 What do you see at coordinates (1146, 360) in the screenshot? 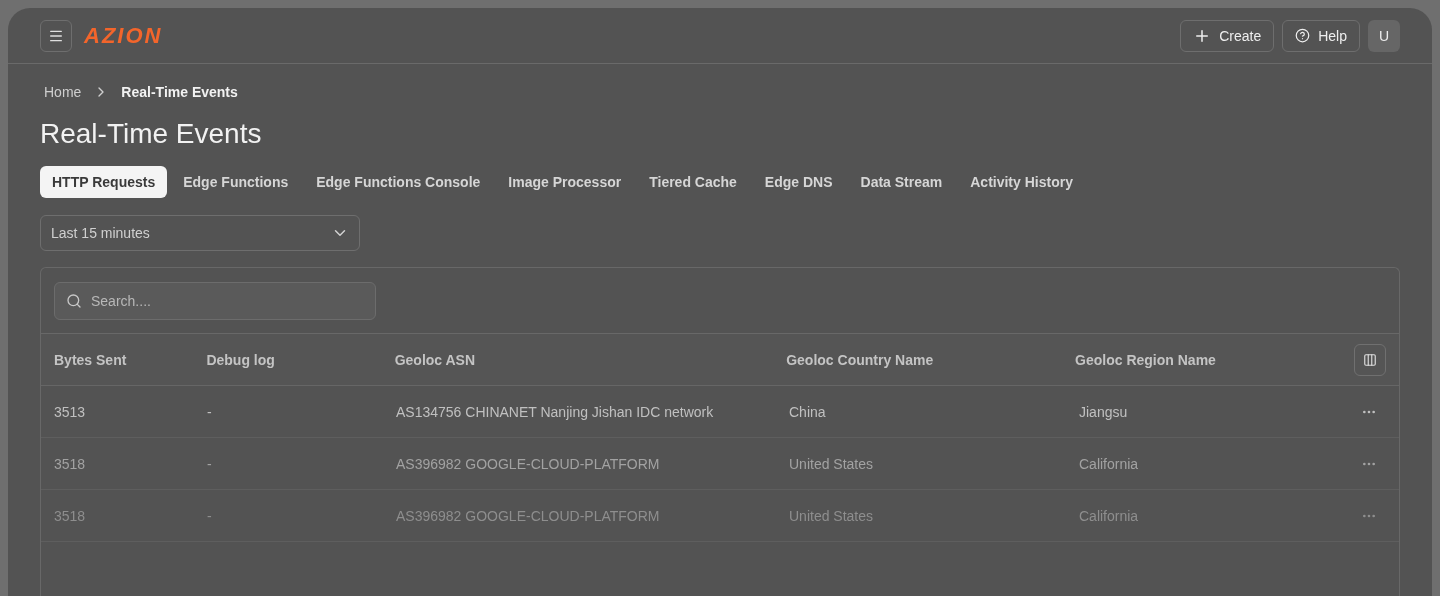
I see `column-header: Geoloc Region Name` at bounding box center [1146, 360].